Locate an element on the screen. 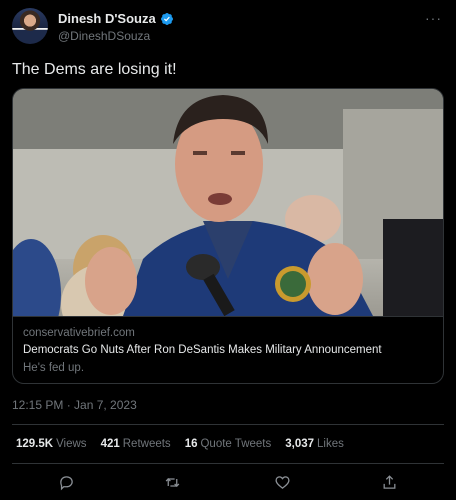 The height and width of the screenshot is (500, 456). like-button is located at coordinates (282, 482).